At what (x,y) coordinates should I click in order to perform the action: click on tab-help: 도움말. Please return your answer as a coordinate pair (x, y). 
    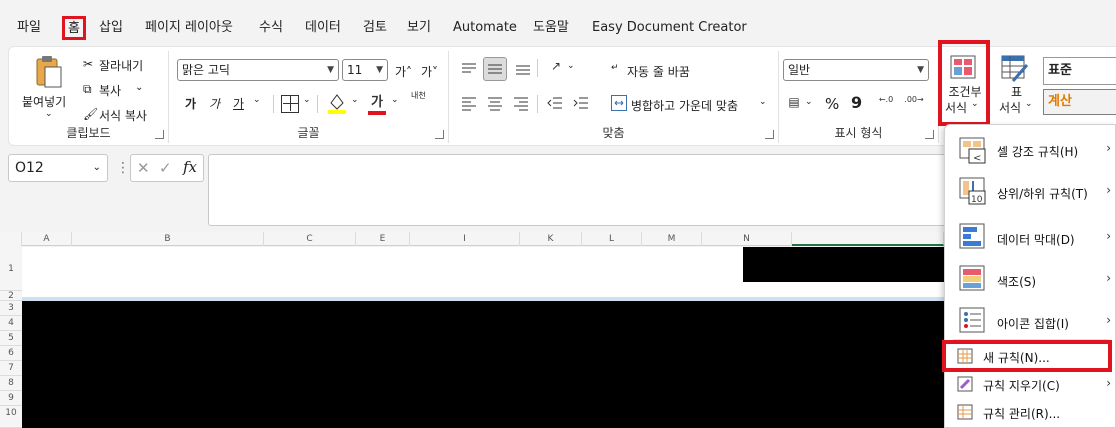
    Looking at the image, I should click on (551, 28).